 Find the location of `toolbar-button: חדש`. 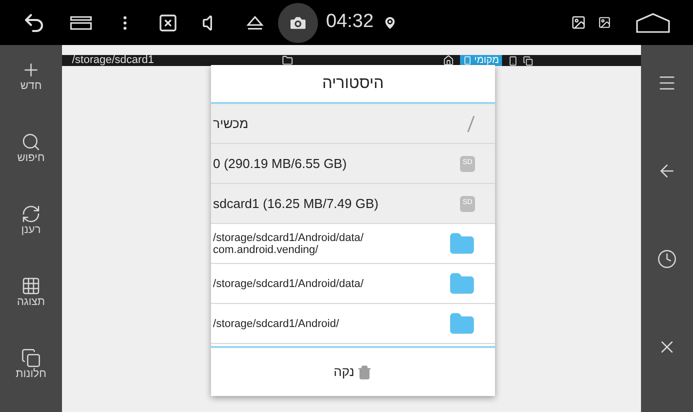

toolbar-button: חדש is located at coordinates (31, 77).